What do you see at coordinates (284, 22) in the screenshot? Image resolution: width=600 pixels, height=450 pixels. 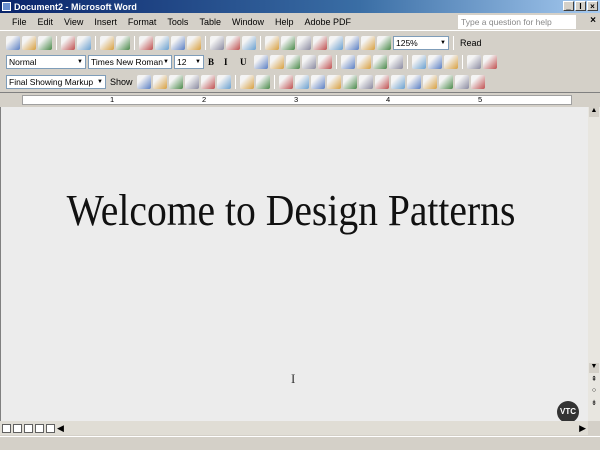 I see `menu-help: Help` at bounding box center [284, 22].